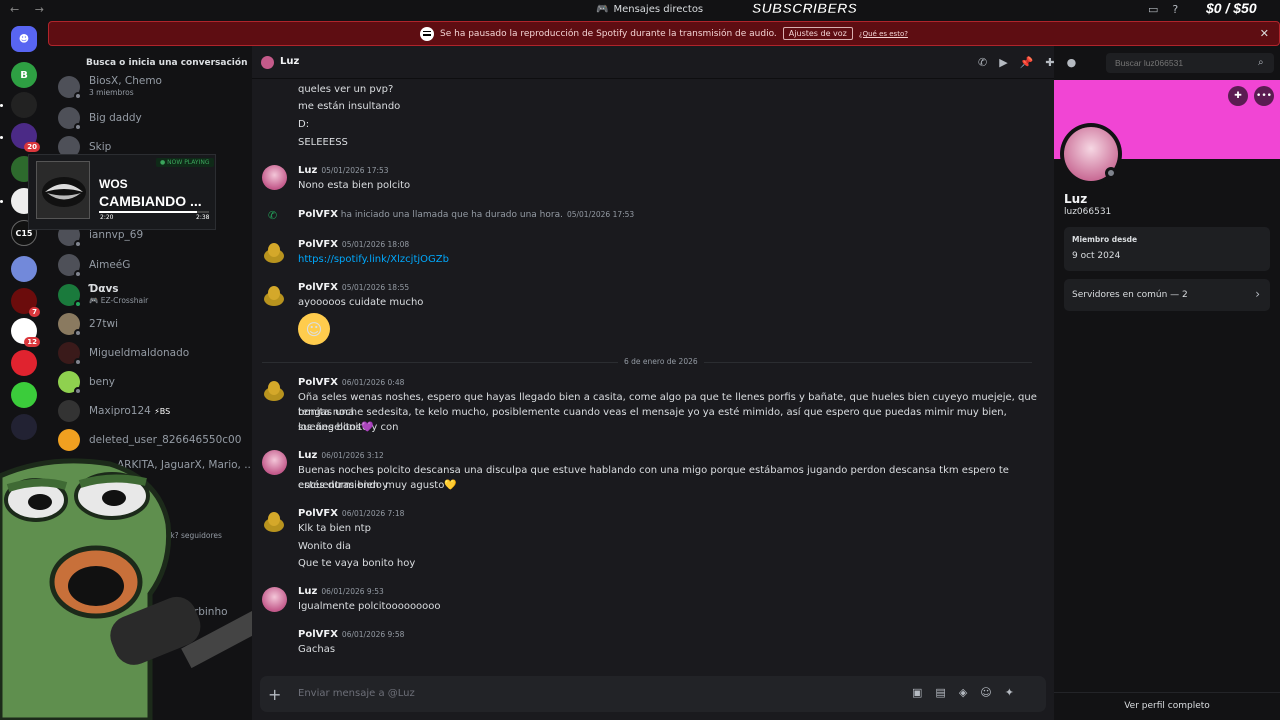 The image size is (1280, 720). I want to click on message-composer: + Enviar mensaje a @Luz ▣ ▤ ◈ ☺ ✦, so click(653, 694).